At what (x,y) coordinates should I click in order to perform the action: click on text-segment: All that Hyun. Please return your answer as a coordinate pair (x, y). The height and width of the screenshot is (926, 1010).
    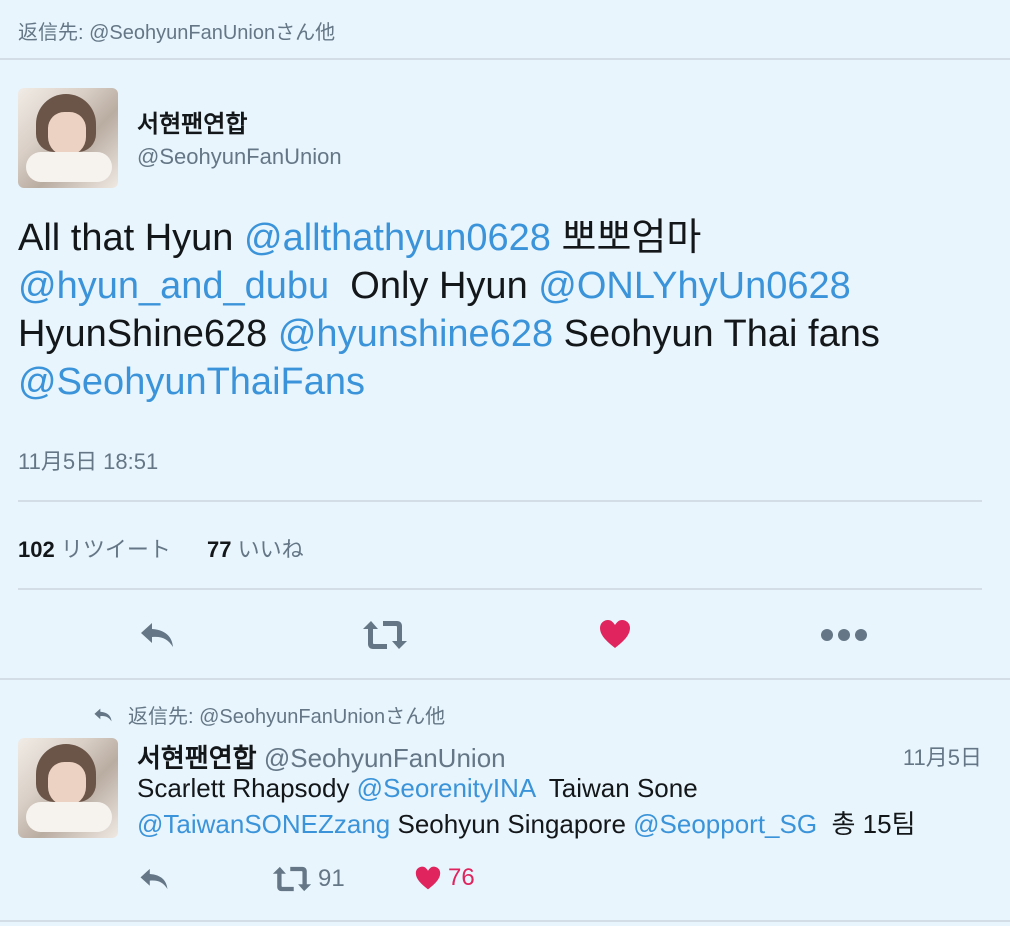
    Looking at the image, I should click on (131, 238).